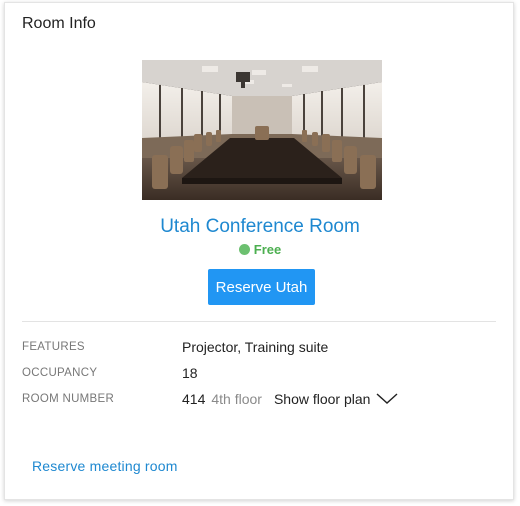  Describe the element at coordinates (262, 130) in the screenshot. I see `room-photo` at that location.